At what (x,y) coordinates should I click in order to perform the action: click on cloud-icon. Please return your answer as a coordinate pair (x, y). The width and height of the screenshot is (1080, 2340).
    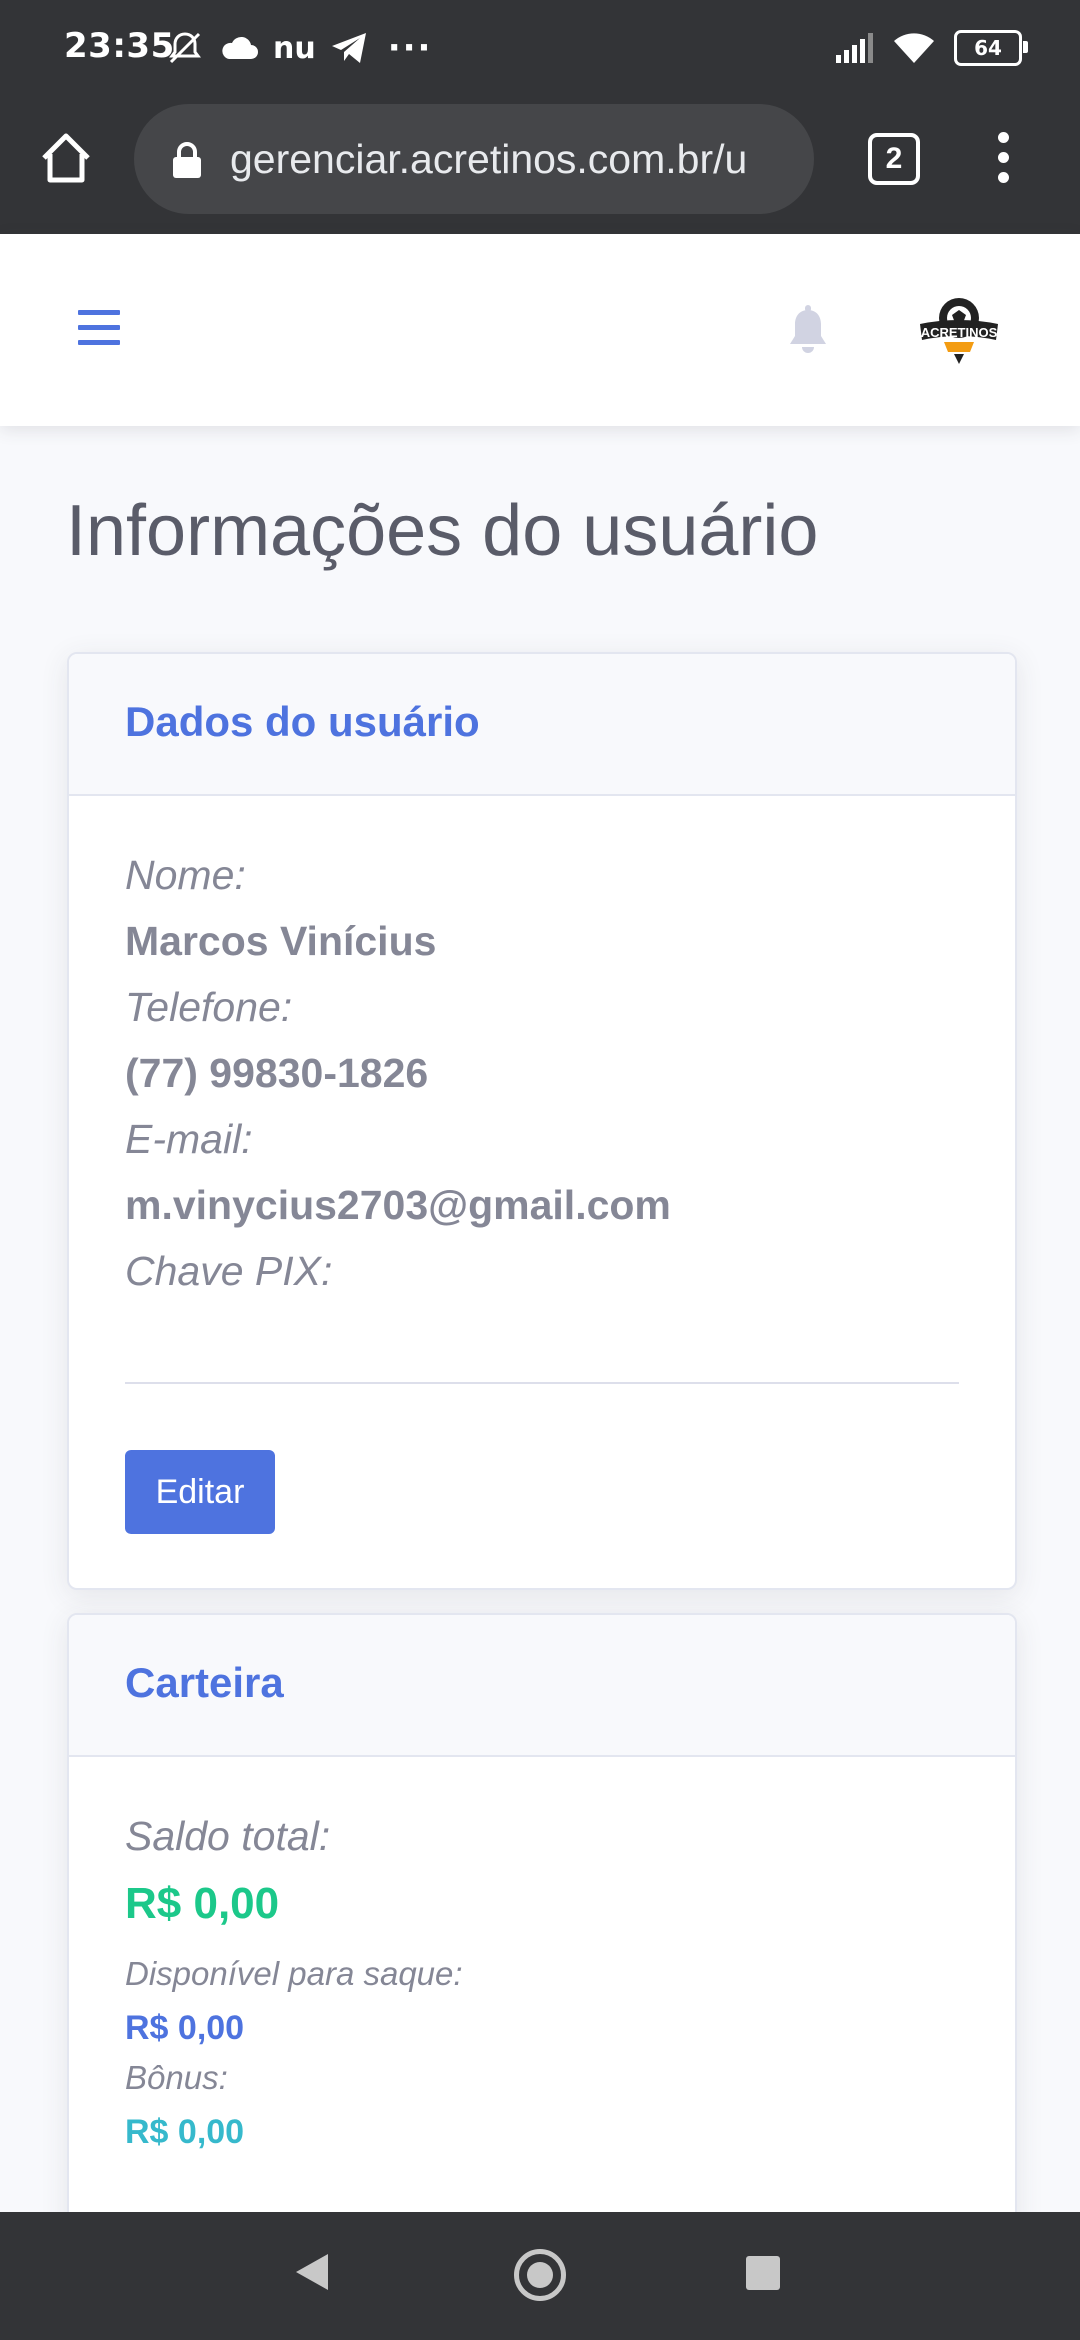
    Looking at the image, I should click on (240, 47).